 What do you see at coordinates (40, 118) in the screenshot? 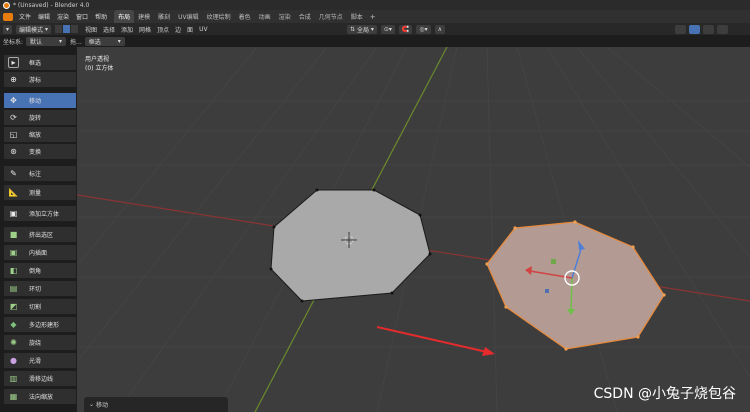
I see `tool-rotate: ⟳ 旋转` at bounding box center [40, 118].